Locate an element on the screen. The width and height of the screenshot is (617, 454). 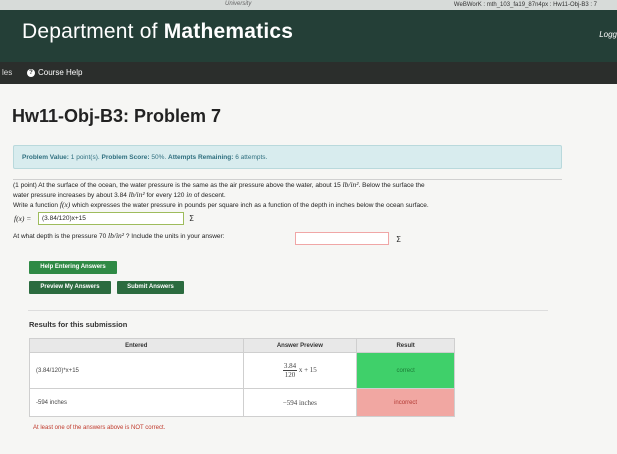
course-help-link: ? Course Help is located at coordinates (54, 72).